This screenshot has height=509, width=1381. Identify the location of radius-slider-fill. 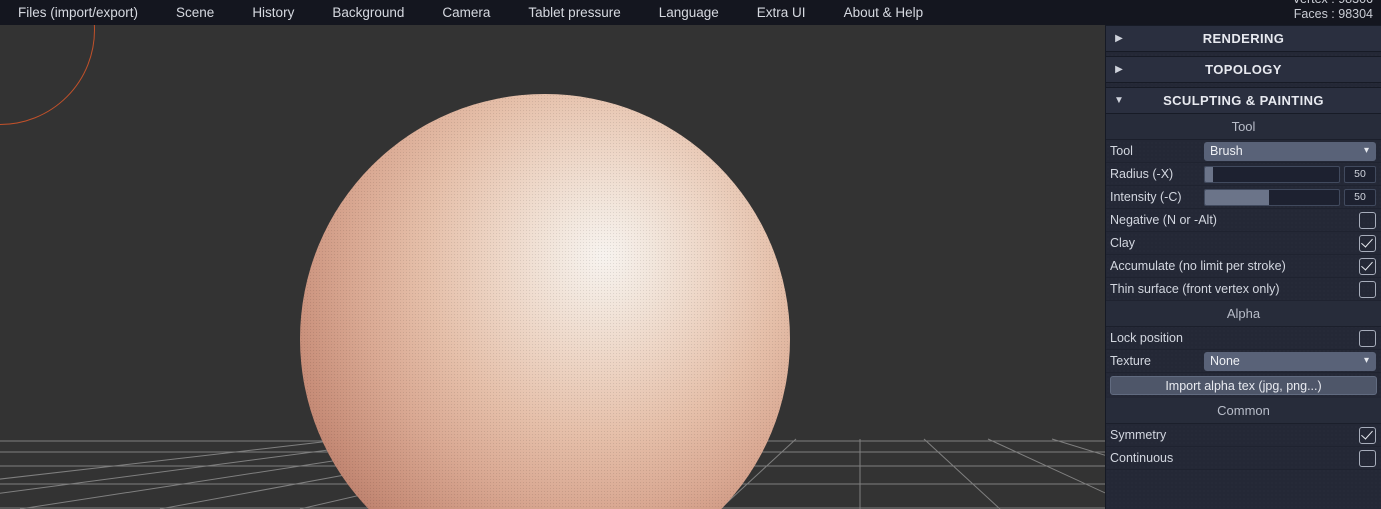
(1209, 174).